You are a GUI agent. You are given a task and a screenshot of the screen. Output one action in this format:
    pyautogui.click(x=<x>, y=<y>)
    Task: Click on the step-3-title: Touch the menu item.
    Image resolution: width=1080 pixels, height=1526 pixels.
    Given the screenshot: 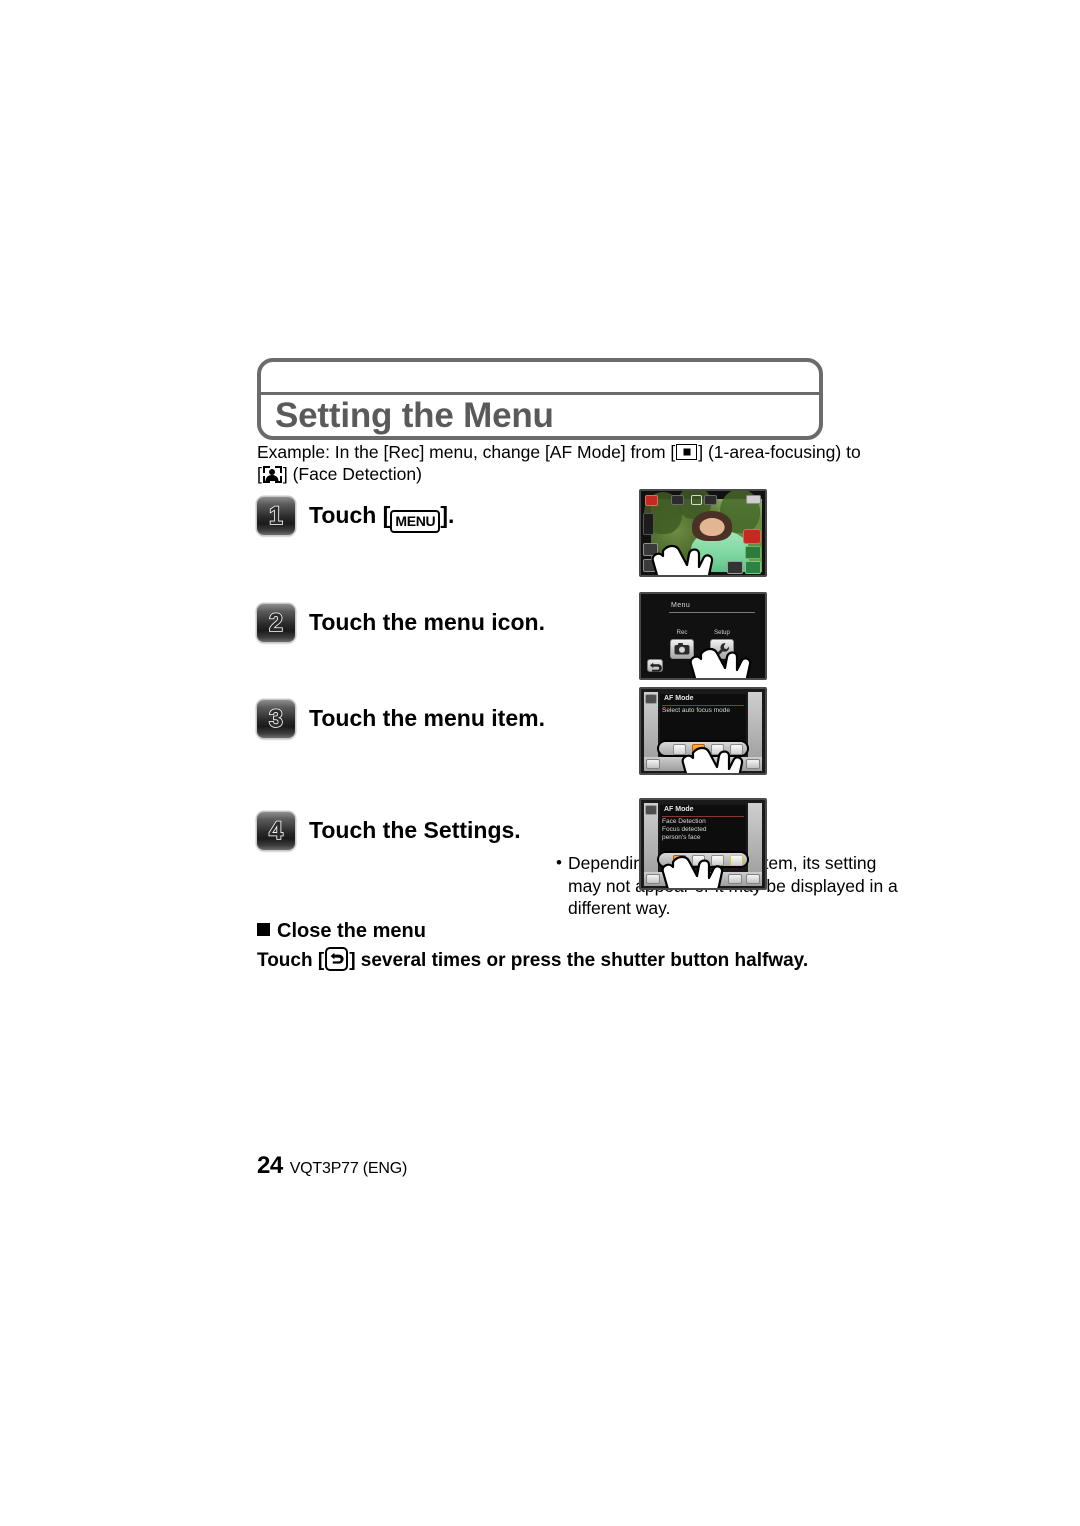 What is the action you would take?
    pyautogui.click(x=427, y=718)
    